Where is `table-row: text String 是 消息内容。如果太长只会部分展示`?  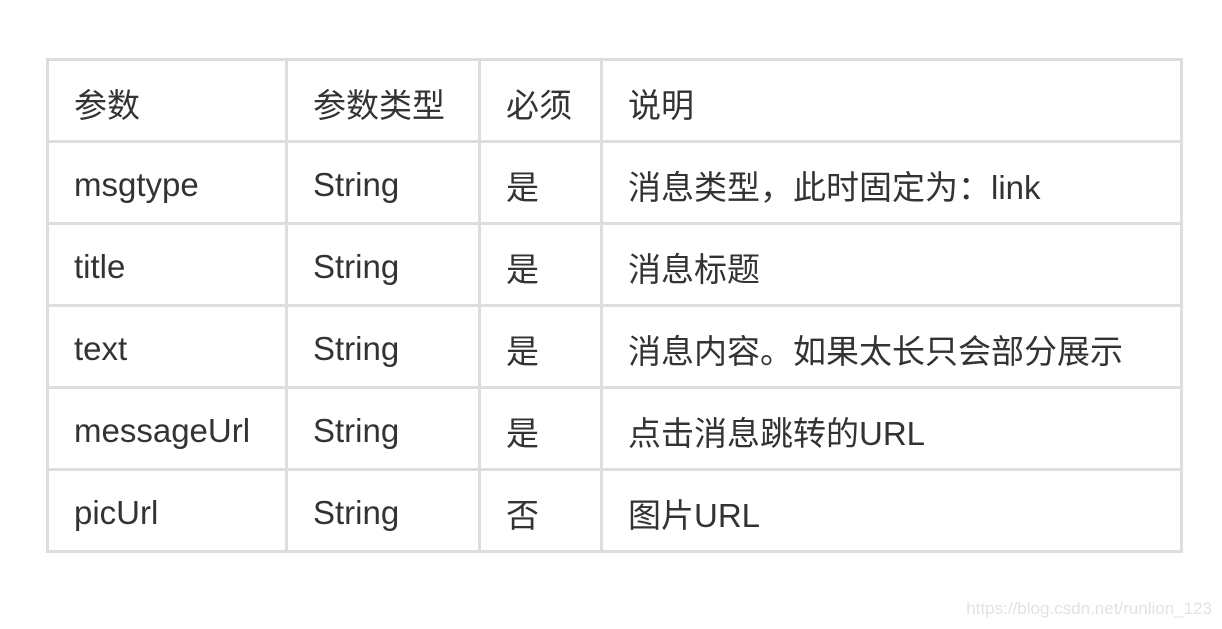
table-row: text String 是 消息内容。如果太长只会部分展示 is located at coordinates (614, 346).